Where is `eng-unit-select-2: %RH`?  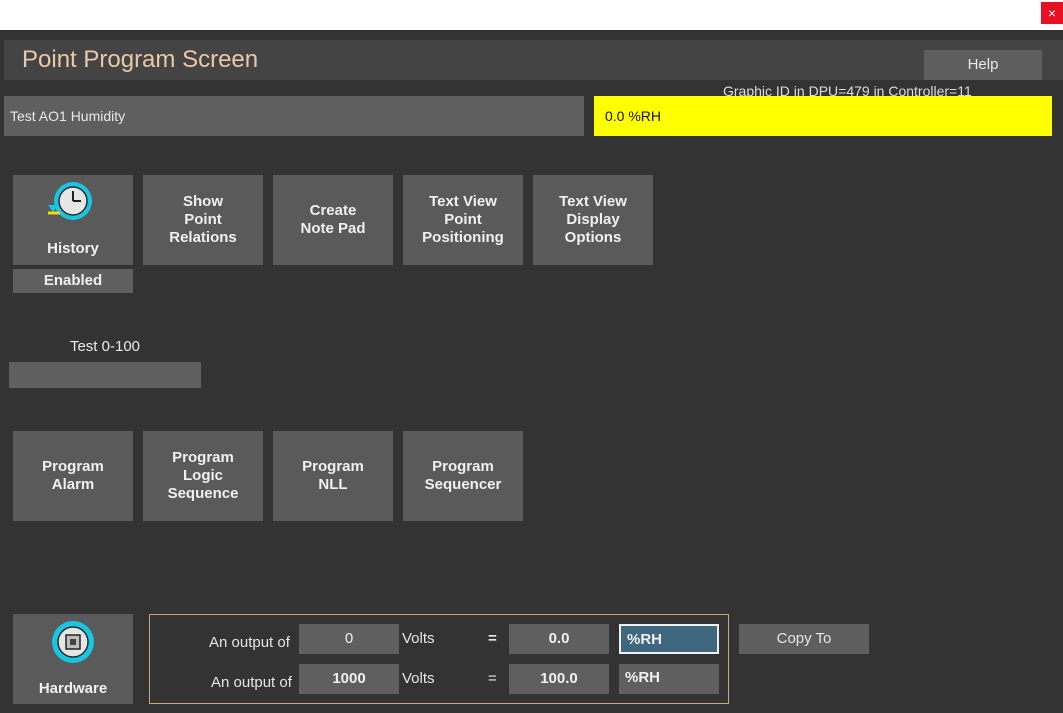 eng-unit-select-2: %RH is located at coordinates (669, 679).